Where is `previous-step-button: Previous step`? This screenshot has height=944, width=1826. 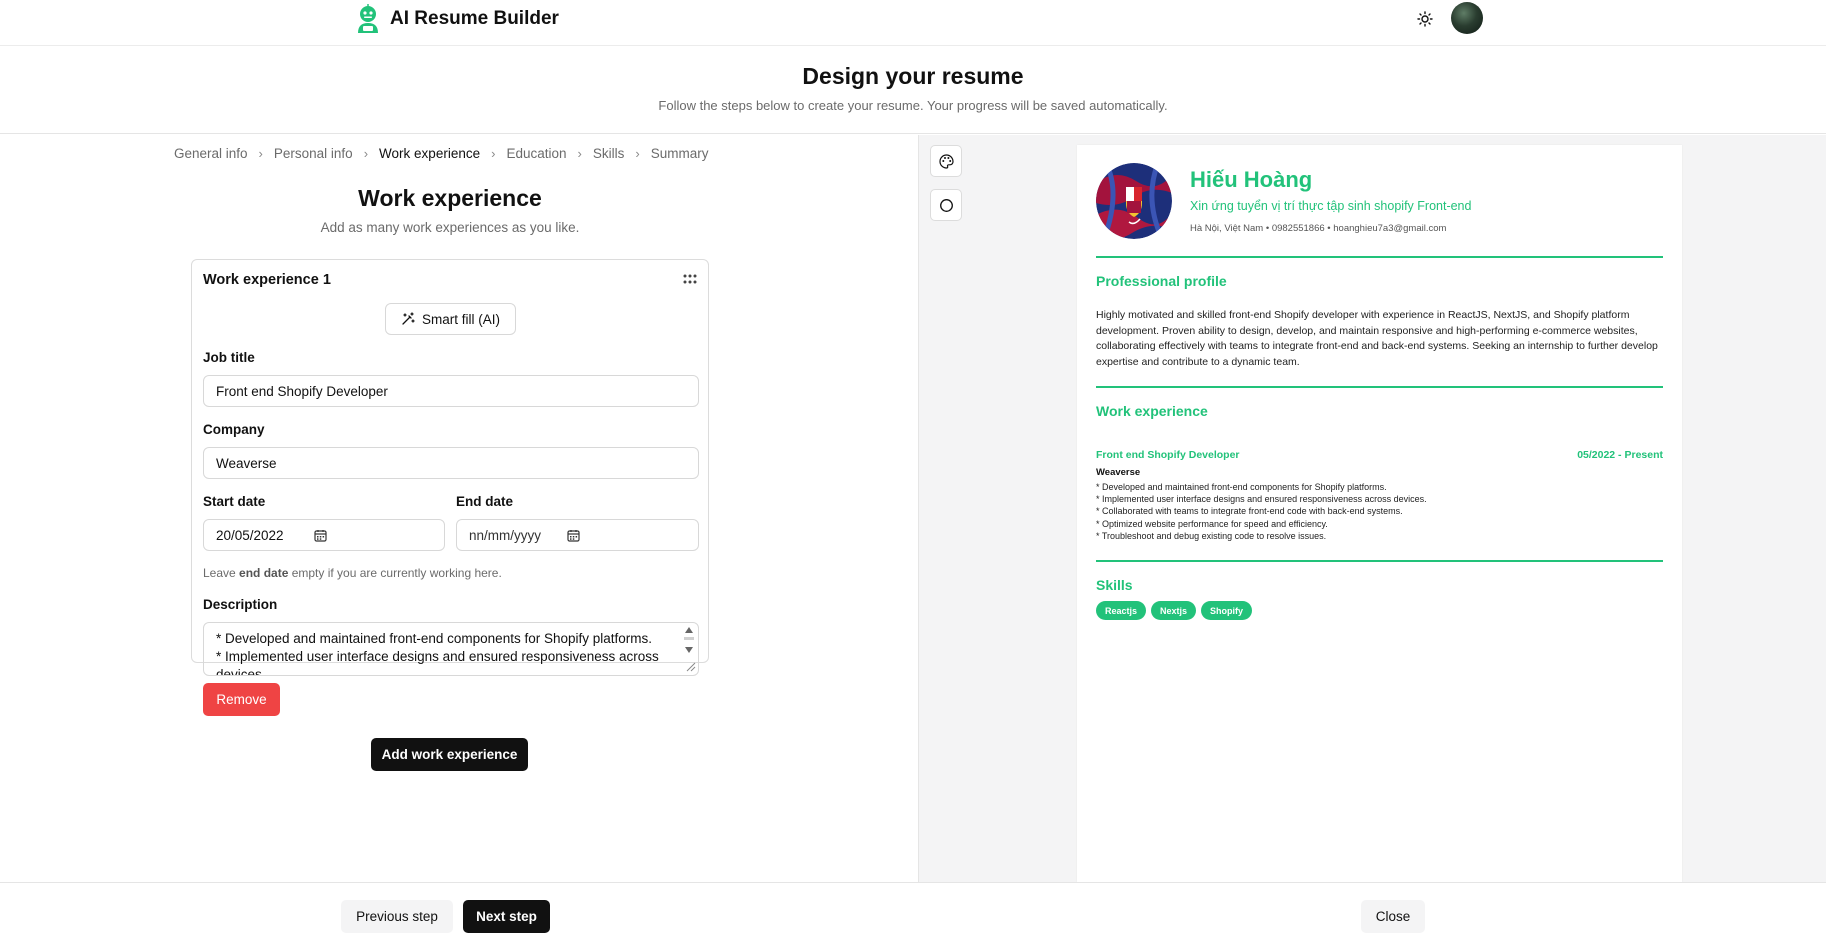 previous-step-button: Previous step is located at coordinates (397, 916).